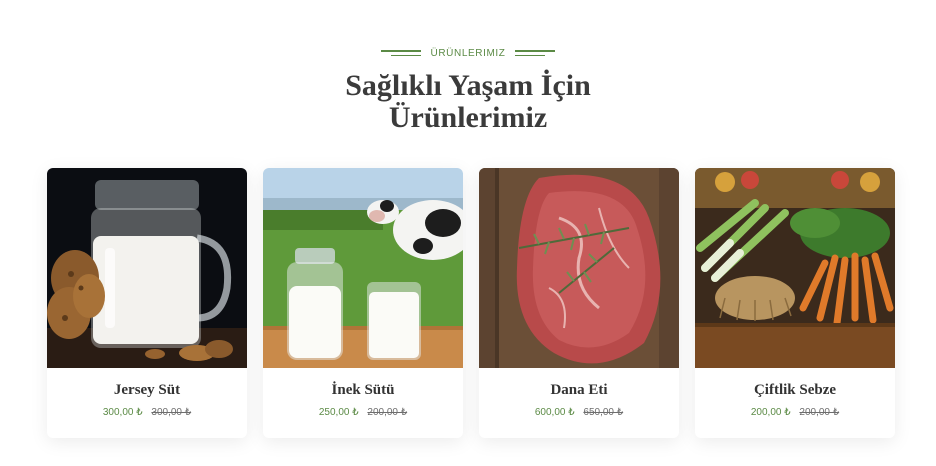 This screenshot has width=936, height=466. I want to click on product-image-raw-beef, so click(579, 268).